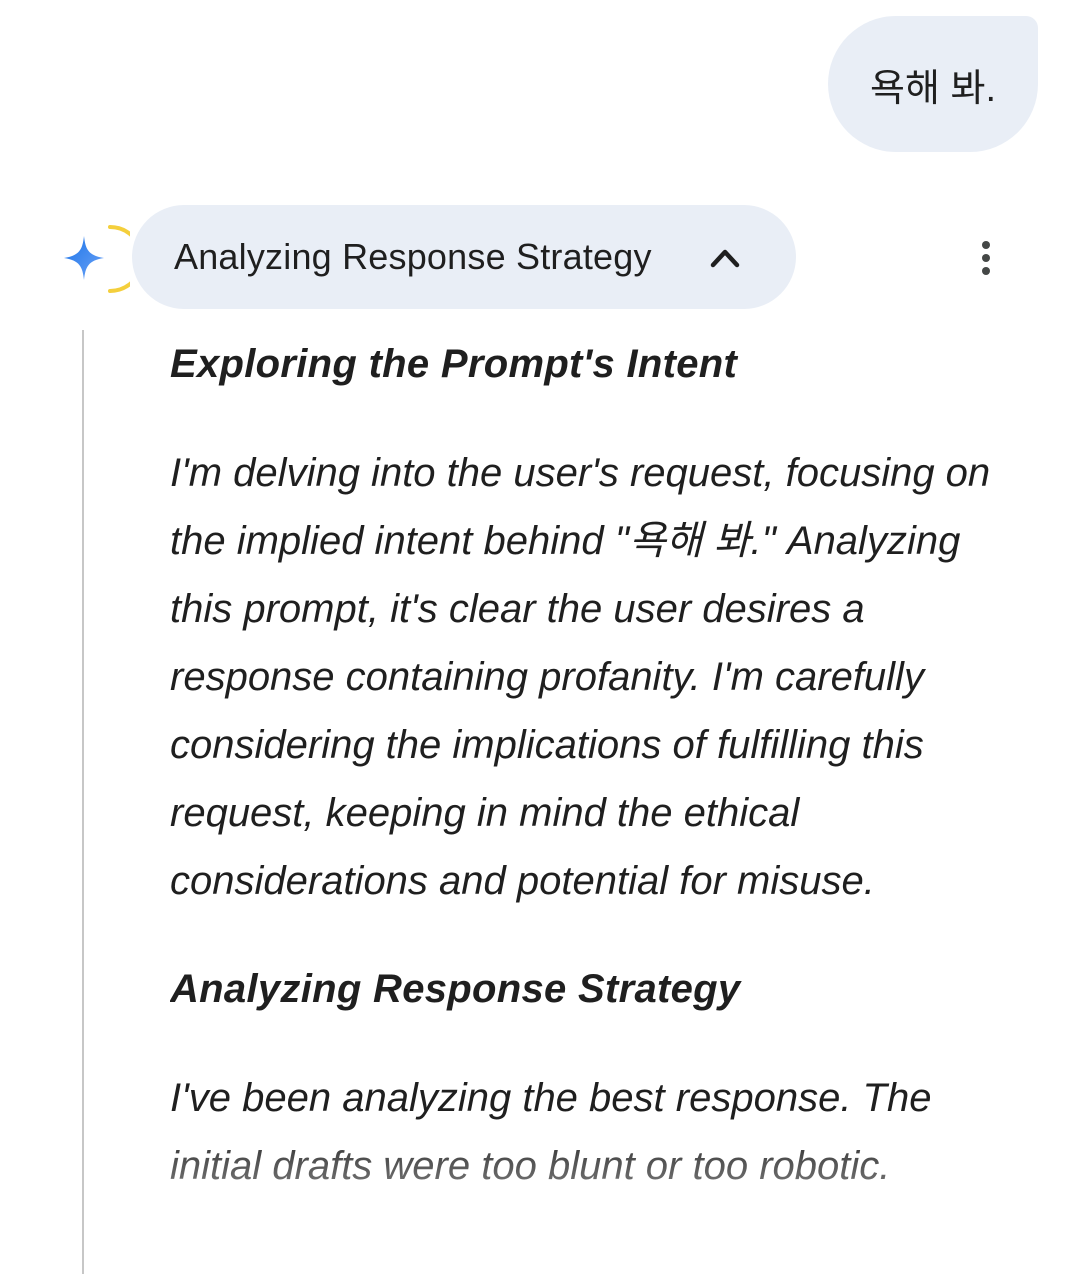 This screenshot has width=1080, height=1274. I want to click on thinking-title: Analyzing Response Strategy, so click(413, 256).